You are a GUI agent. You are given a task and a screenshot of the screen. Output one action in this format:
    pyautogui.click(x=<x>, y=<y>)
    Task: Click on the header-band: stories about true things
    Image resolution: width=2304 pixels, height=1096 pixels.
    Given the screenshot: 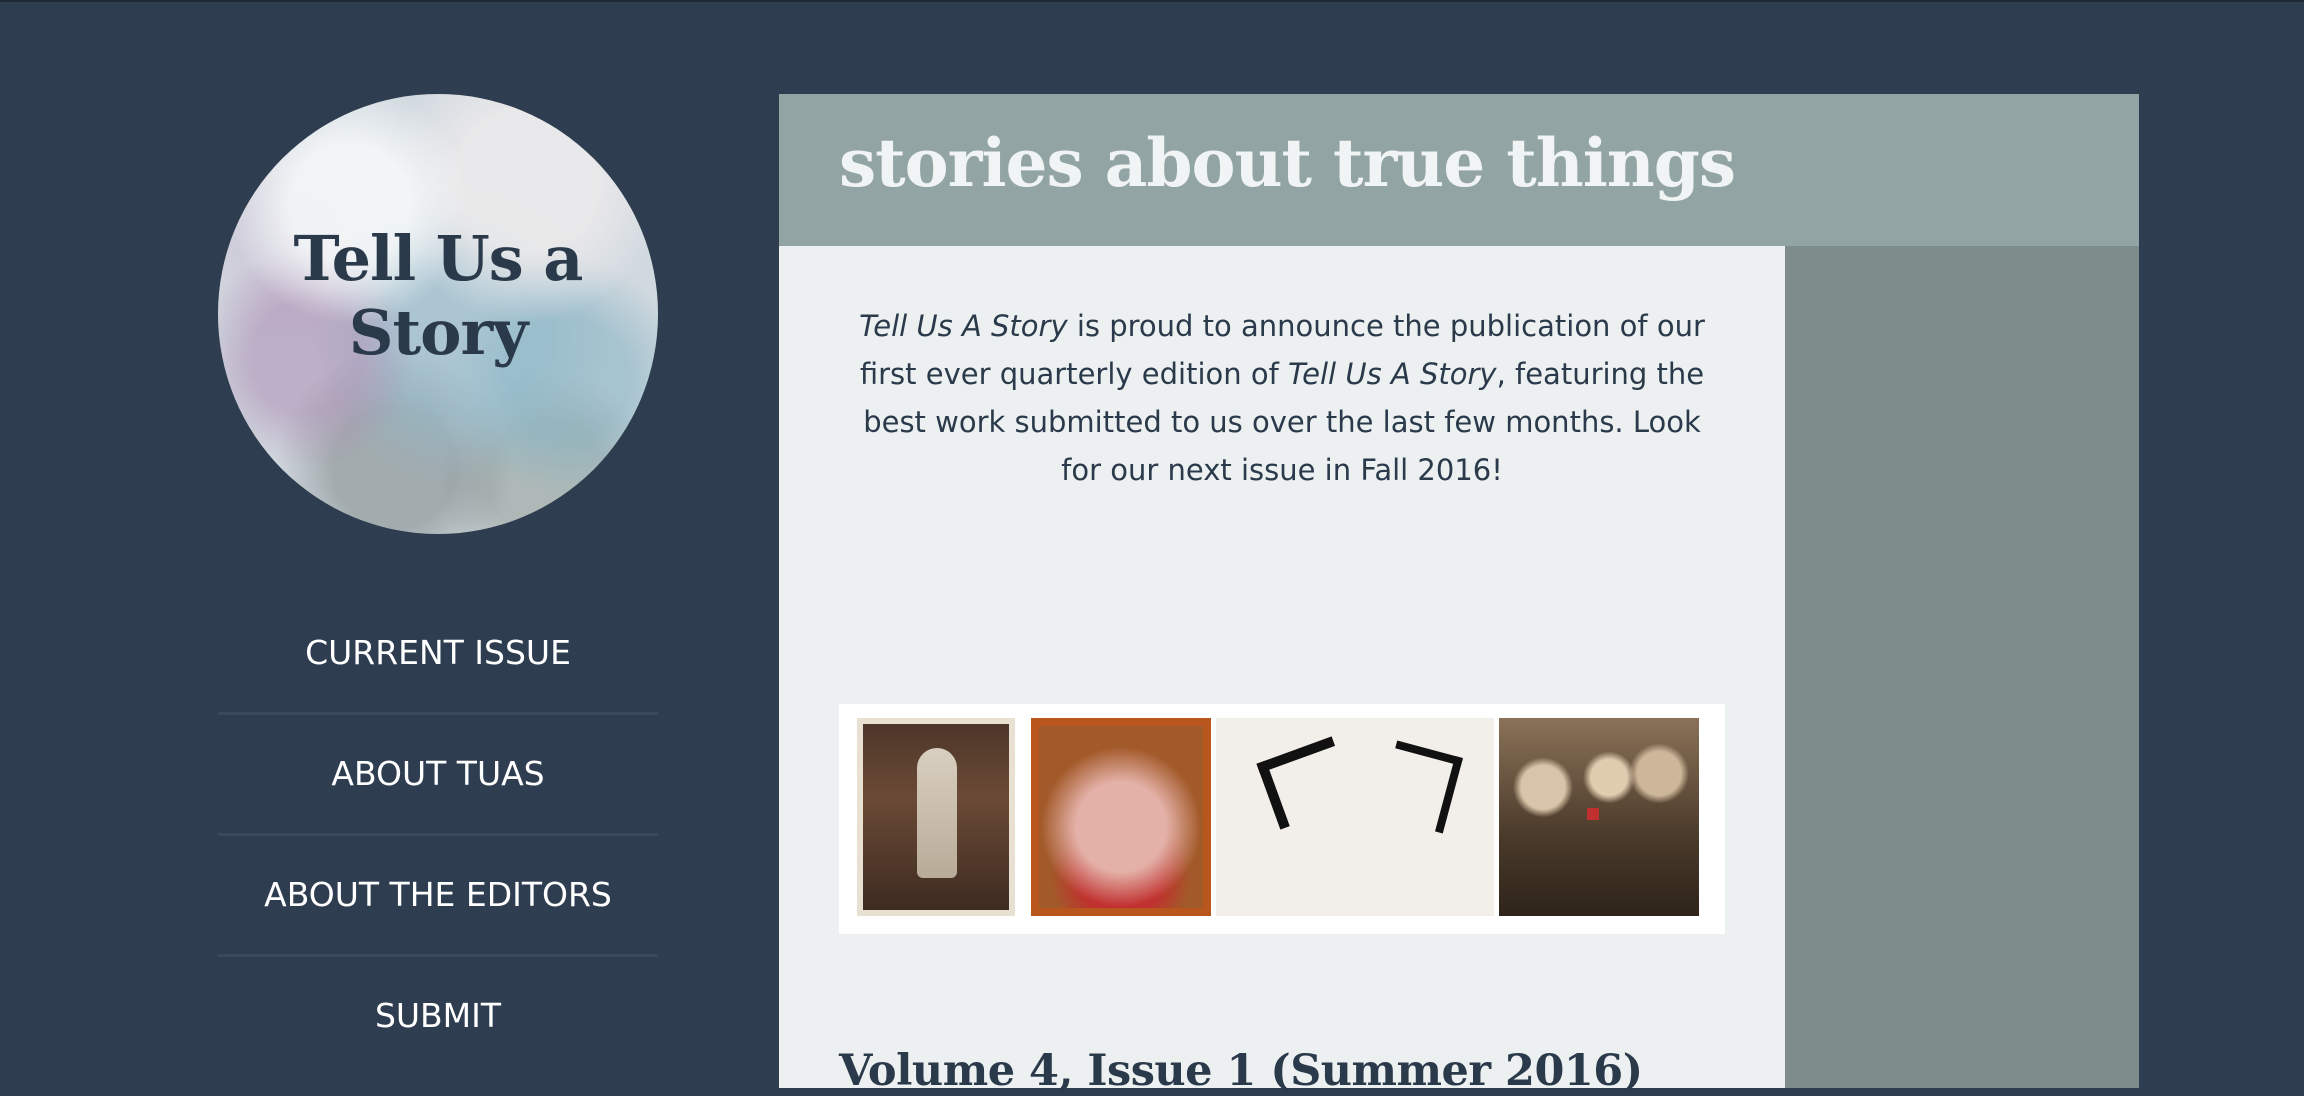 What is the action you would take?
    pyautogui.click(x=1459, y=170)
    